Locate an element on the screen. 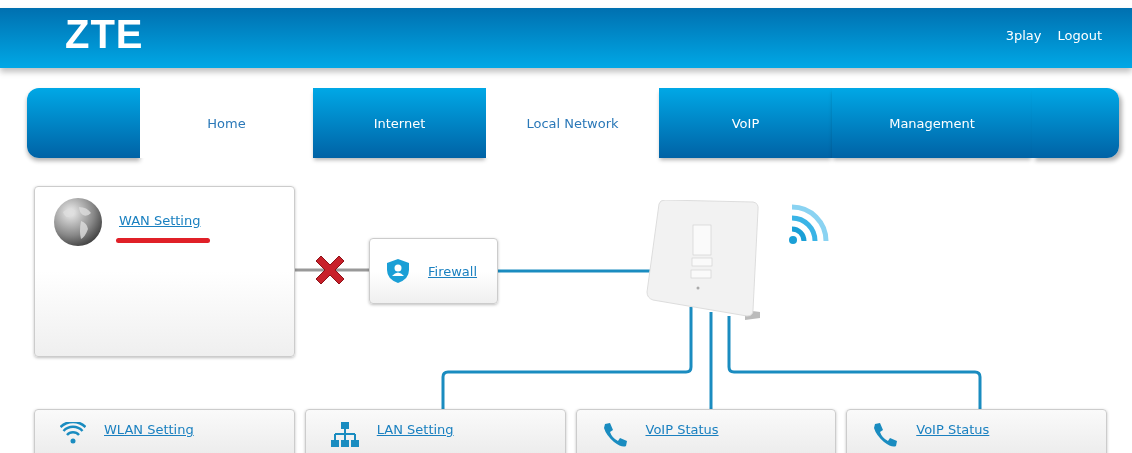 This screenshot has height=453, width=1132. logo: ZTE is located at coordinates (104, 34).